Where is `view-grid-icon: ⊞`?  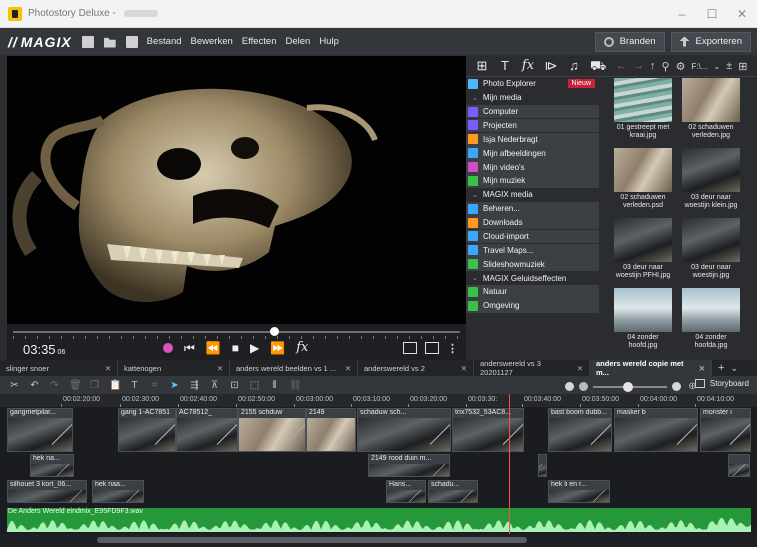 view-grid-icon: ⊞ is located at coordinates (742, 66).